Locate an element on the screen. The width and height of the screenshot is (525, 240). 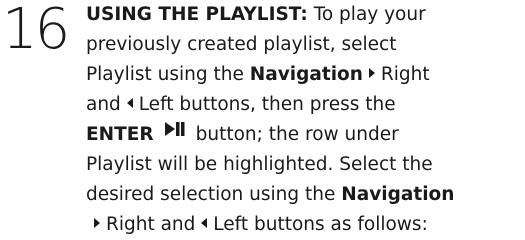
instruction-text-7: button; the row under is located at coordinates (297, 134).